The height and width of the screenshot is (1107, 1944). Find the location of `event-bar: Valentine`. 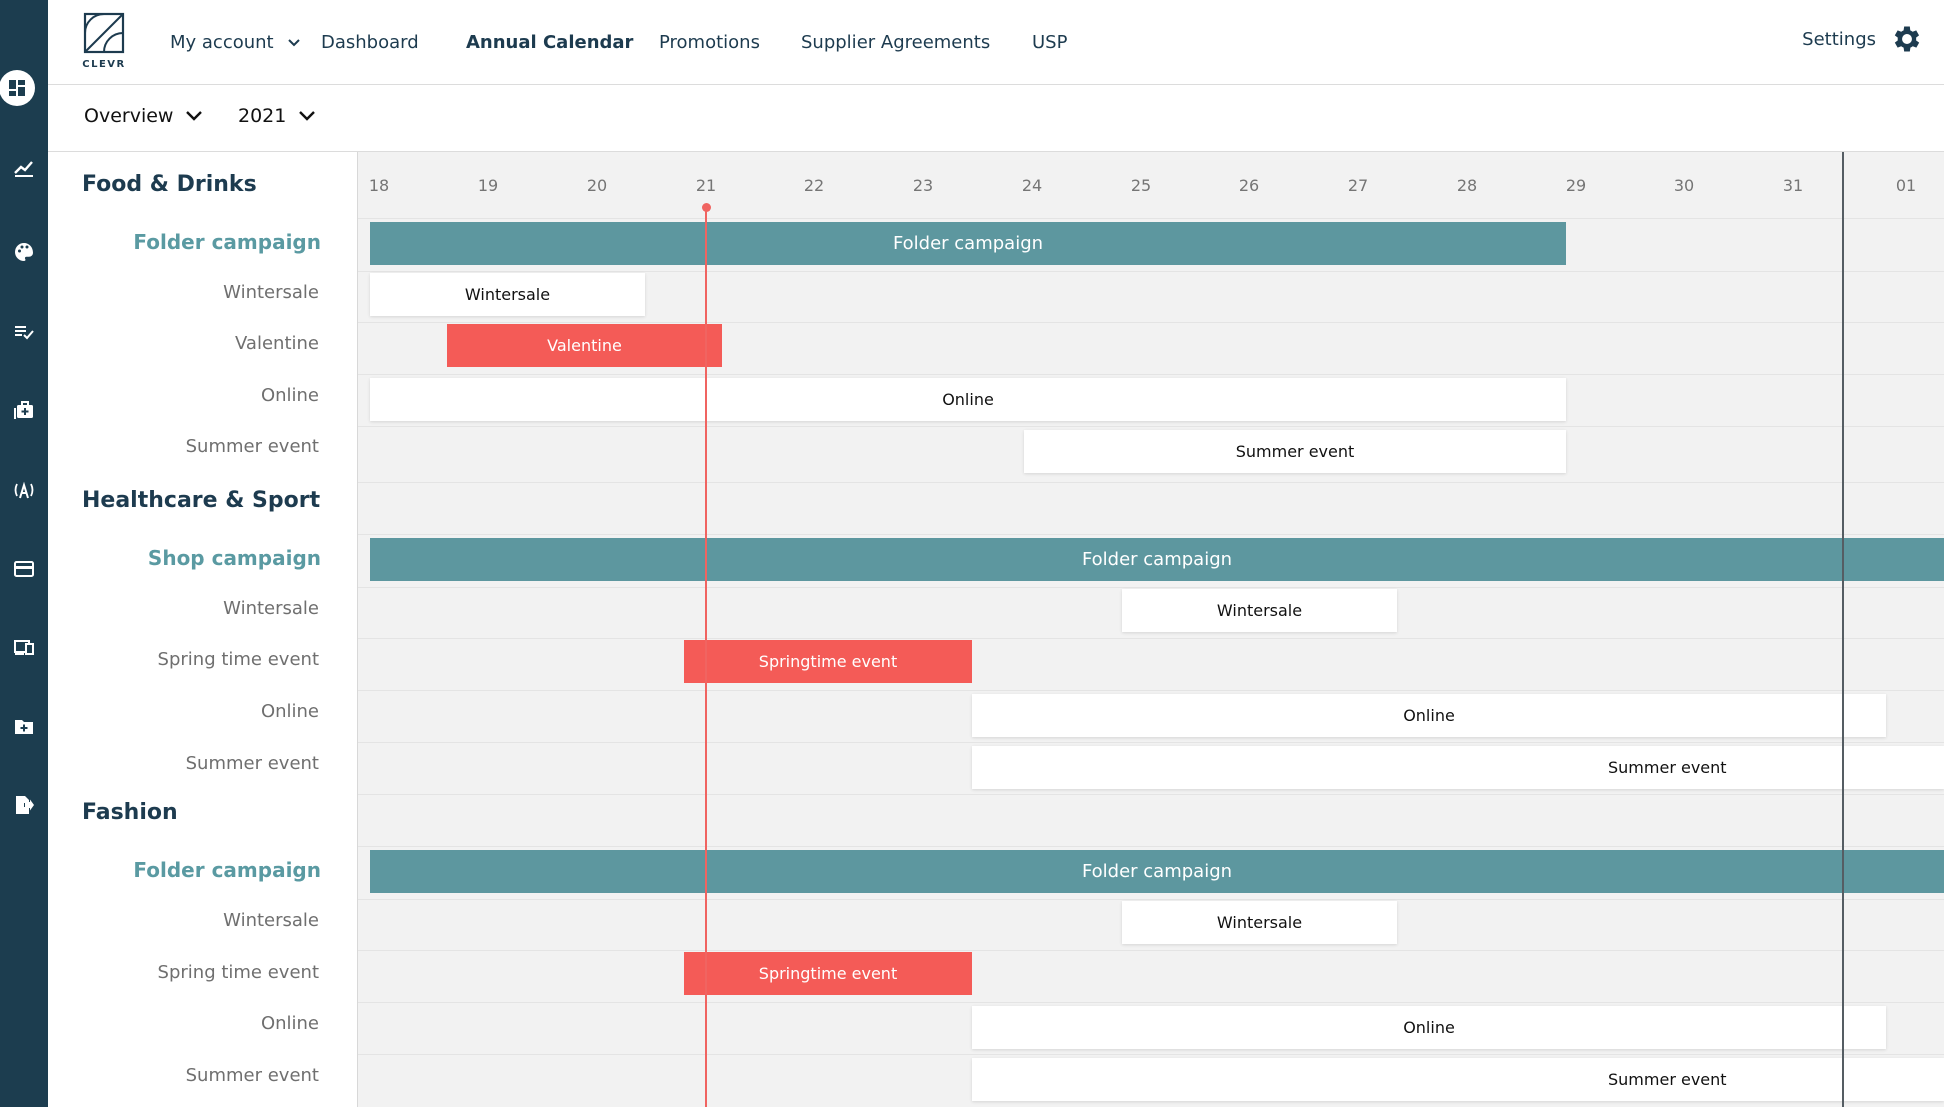

event-bar: Valentine is located at coordinates (584, 345).